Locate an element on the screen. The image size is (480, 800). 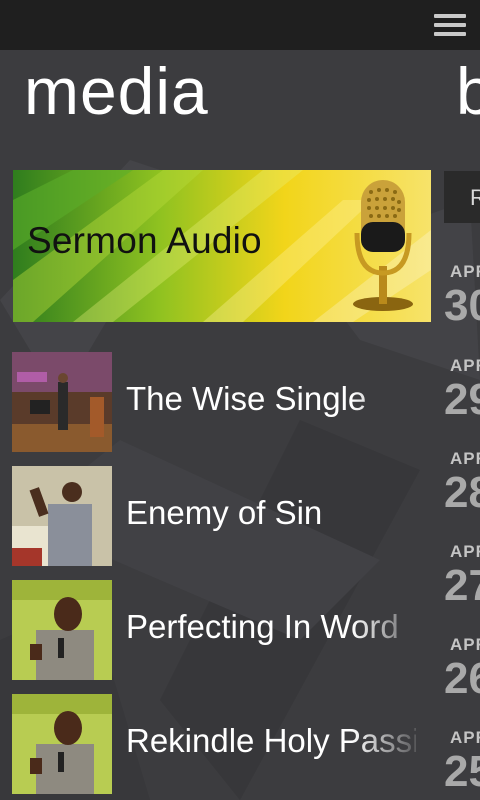
sermon-title: Rekindle Holy Passion is located at coordinates (271, 740).